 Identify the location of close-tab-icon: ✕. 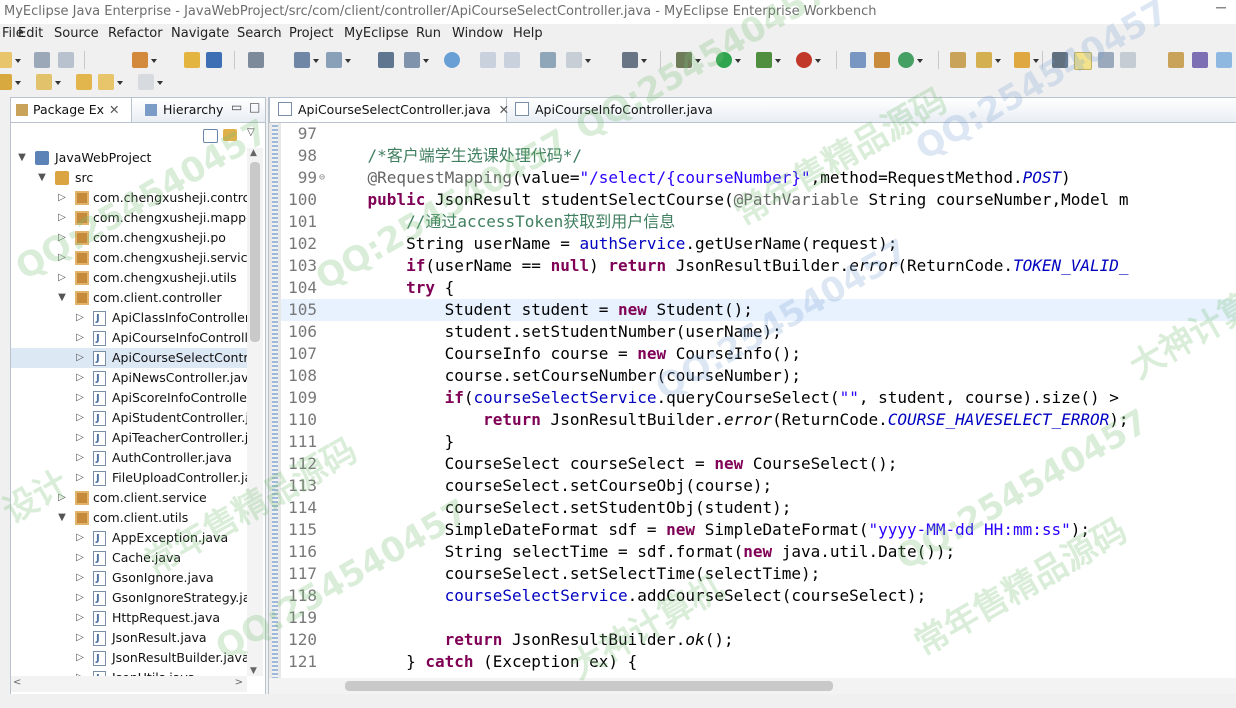
(504, 109).